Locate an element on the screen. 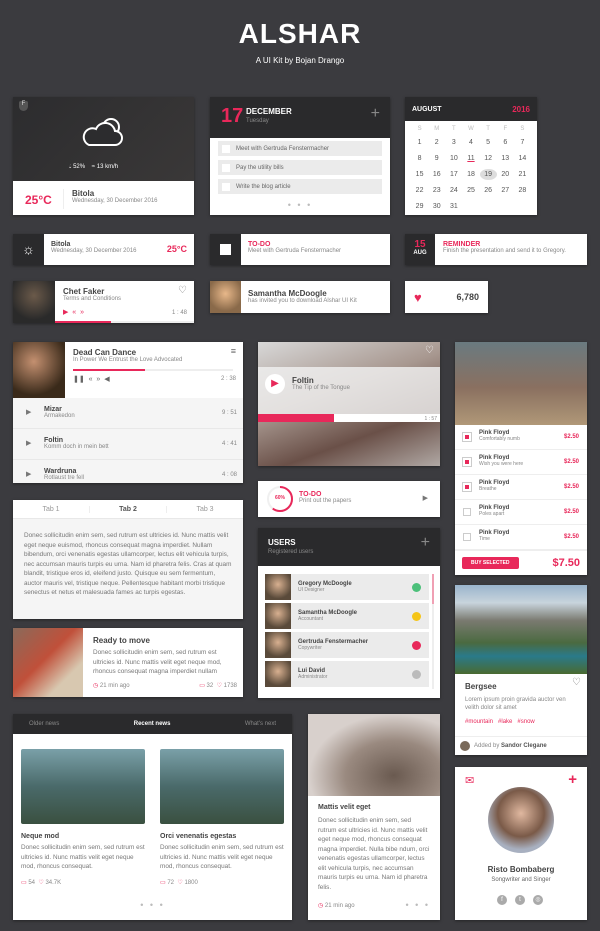  instagram-icon: ◎ is located at coordinates (538, 900).